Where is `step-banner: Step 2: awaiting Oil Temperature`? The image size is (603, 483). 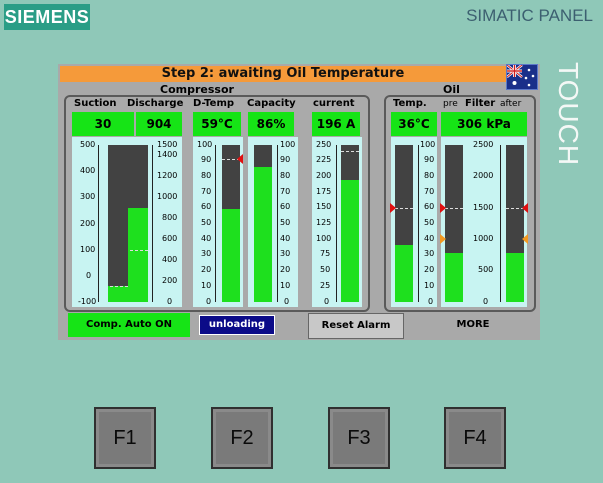 step-banner: Step 2: awaiting Oil Temperature is located at coordinates (283, 74).